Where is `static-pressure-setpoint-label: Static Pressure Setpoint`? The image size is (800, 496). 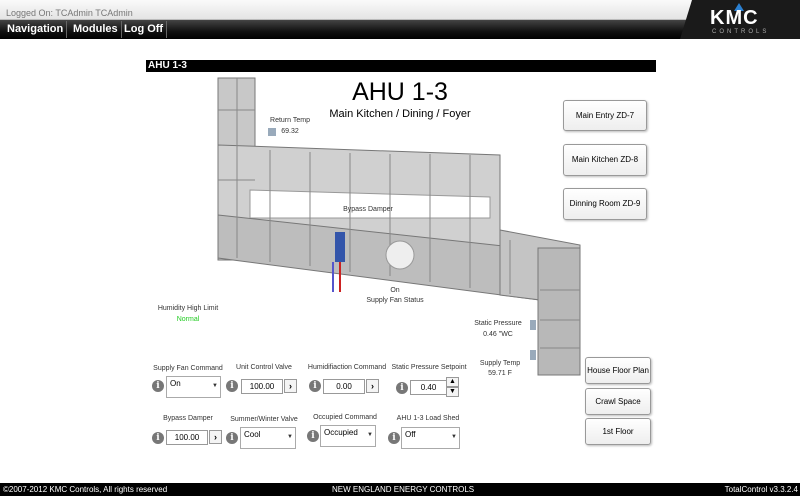 static-pressure-setpoint-label: Static Pressure Setpoint is located at coordinates (429, 367).